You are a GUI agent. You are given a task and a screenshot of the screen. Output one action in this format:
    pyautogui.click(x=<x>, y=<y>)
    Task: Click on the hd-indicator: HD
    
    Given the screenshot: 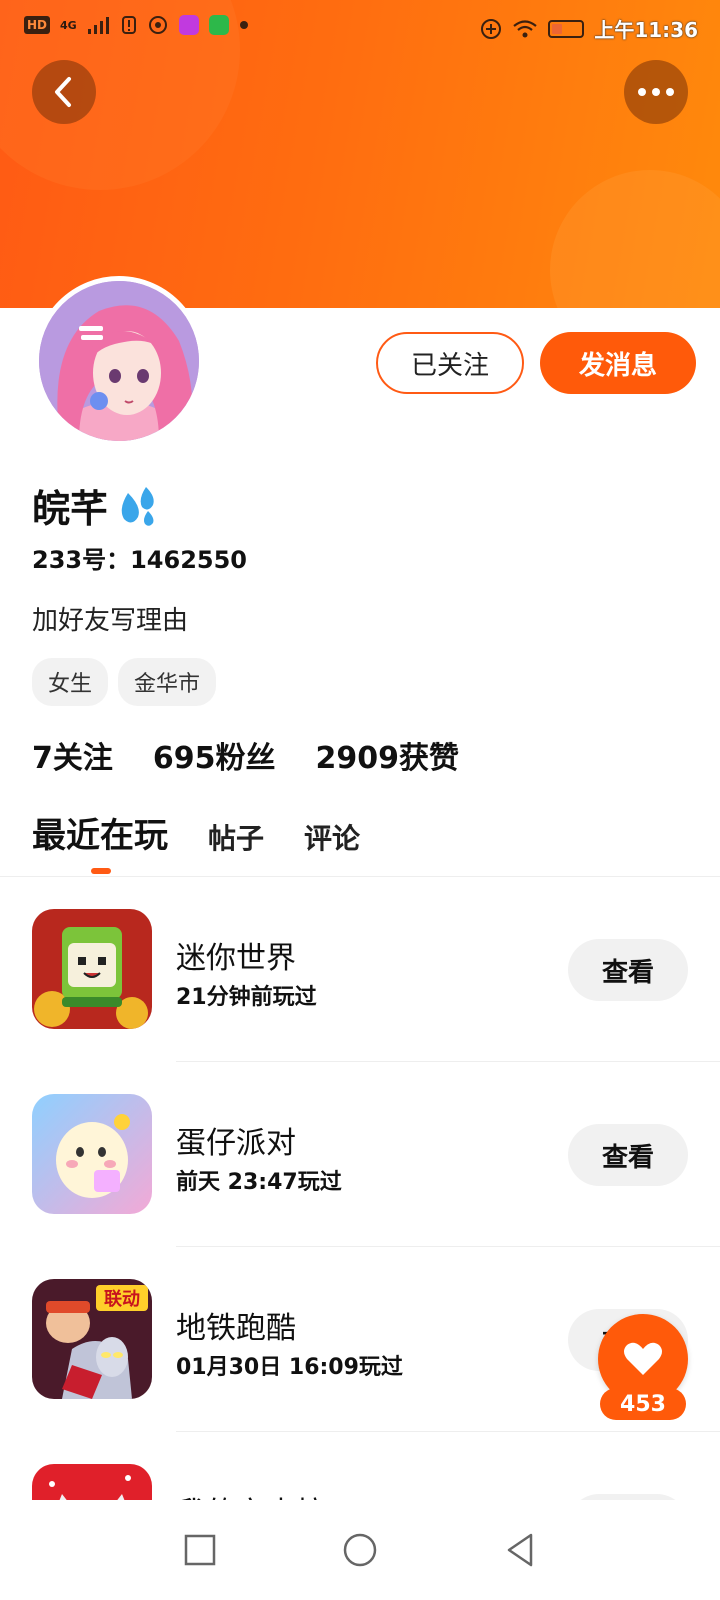 What is the action you would take?
    pyautogui.click(x=37, y=25)
    